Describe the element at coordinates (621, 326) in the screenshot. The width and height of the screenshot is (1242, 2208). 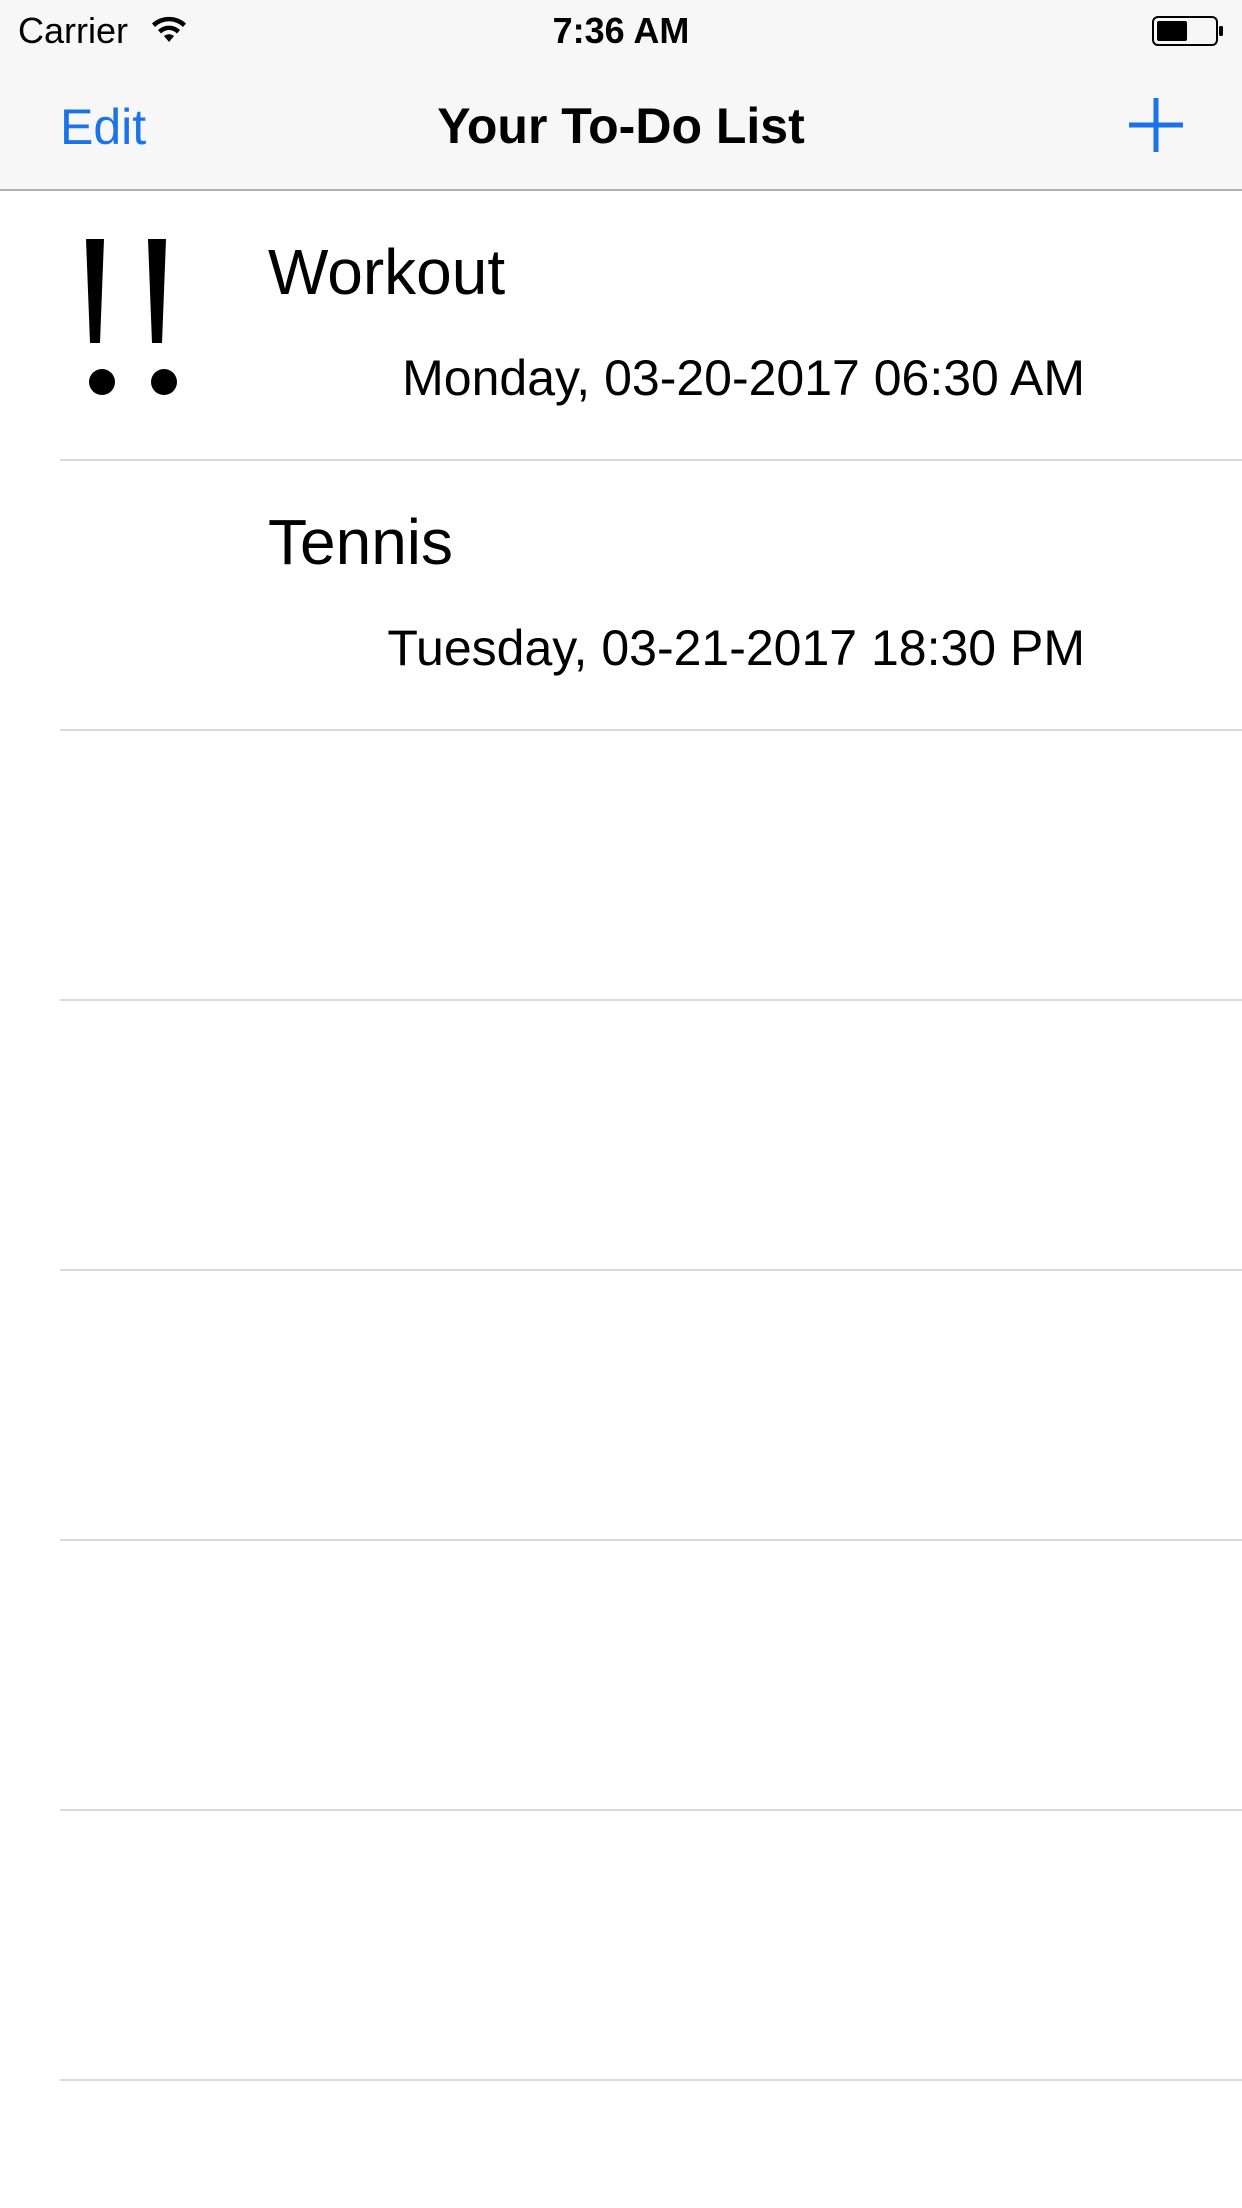
I see `task-row: Workout Monday, 03-20-2017 06:30 AM` at that location.